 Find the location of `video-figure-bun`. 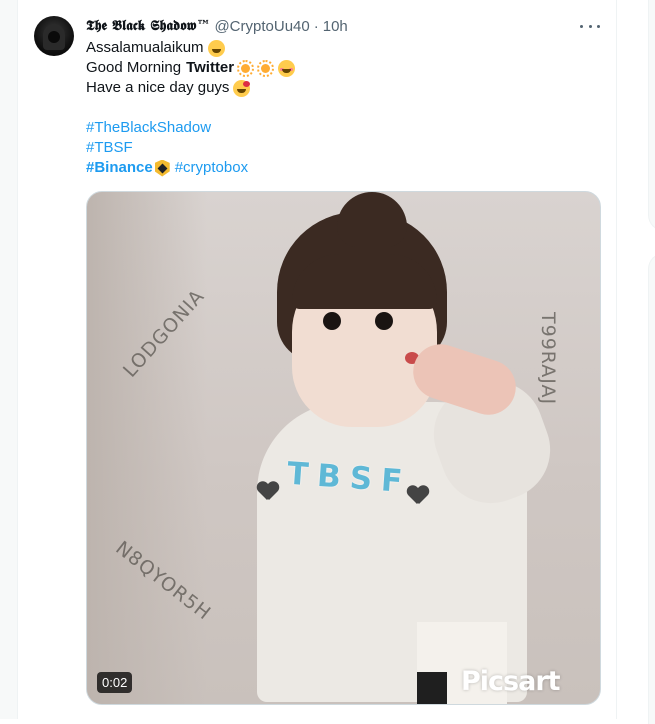

video-figure-bun is located at coordinates (372, 219).